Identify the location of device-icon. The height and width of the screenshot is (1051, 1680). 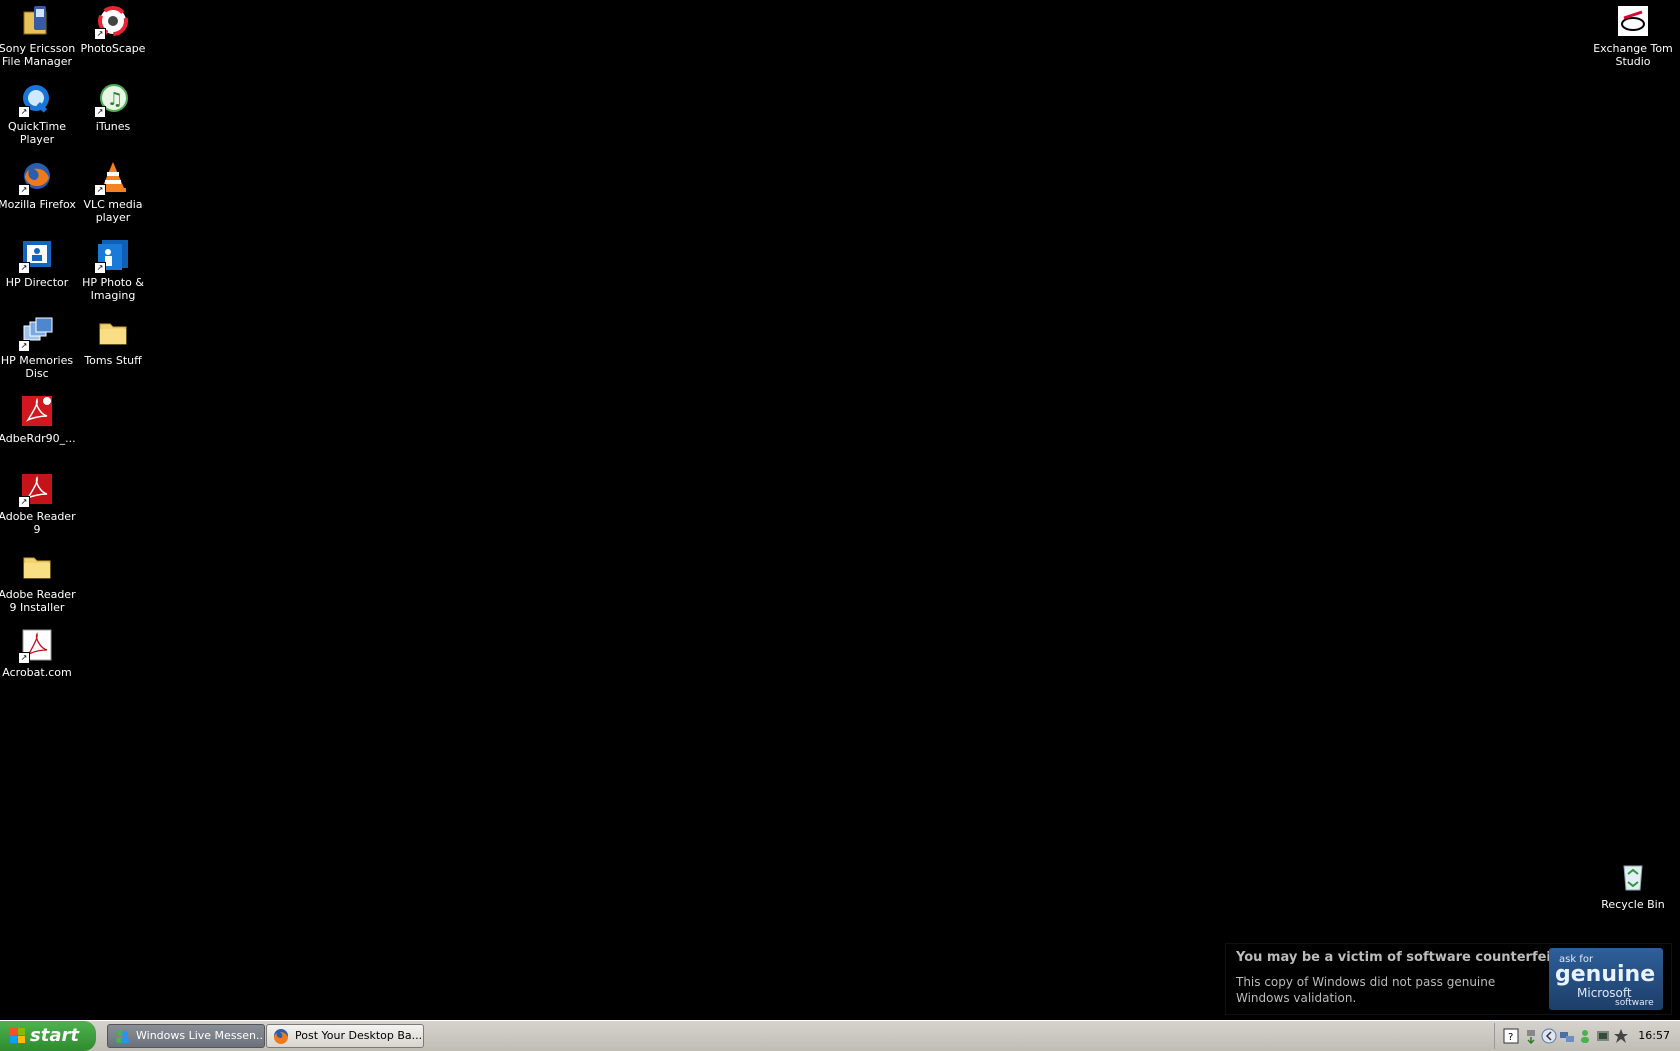
(1603, 1036).